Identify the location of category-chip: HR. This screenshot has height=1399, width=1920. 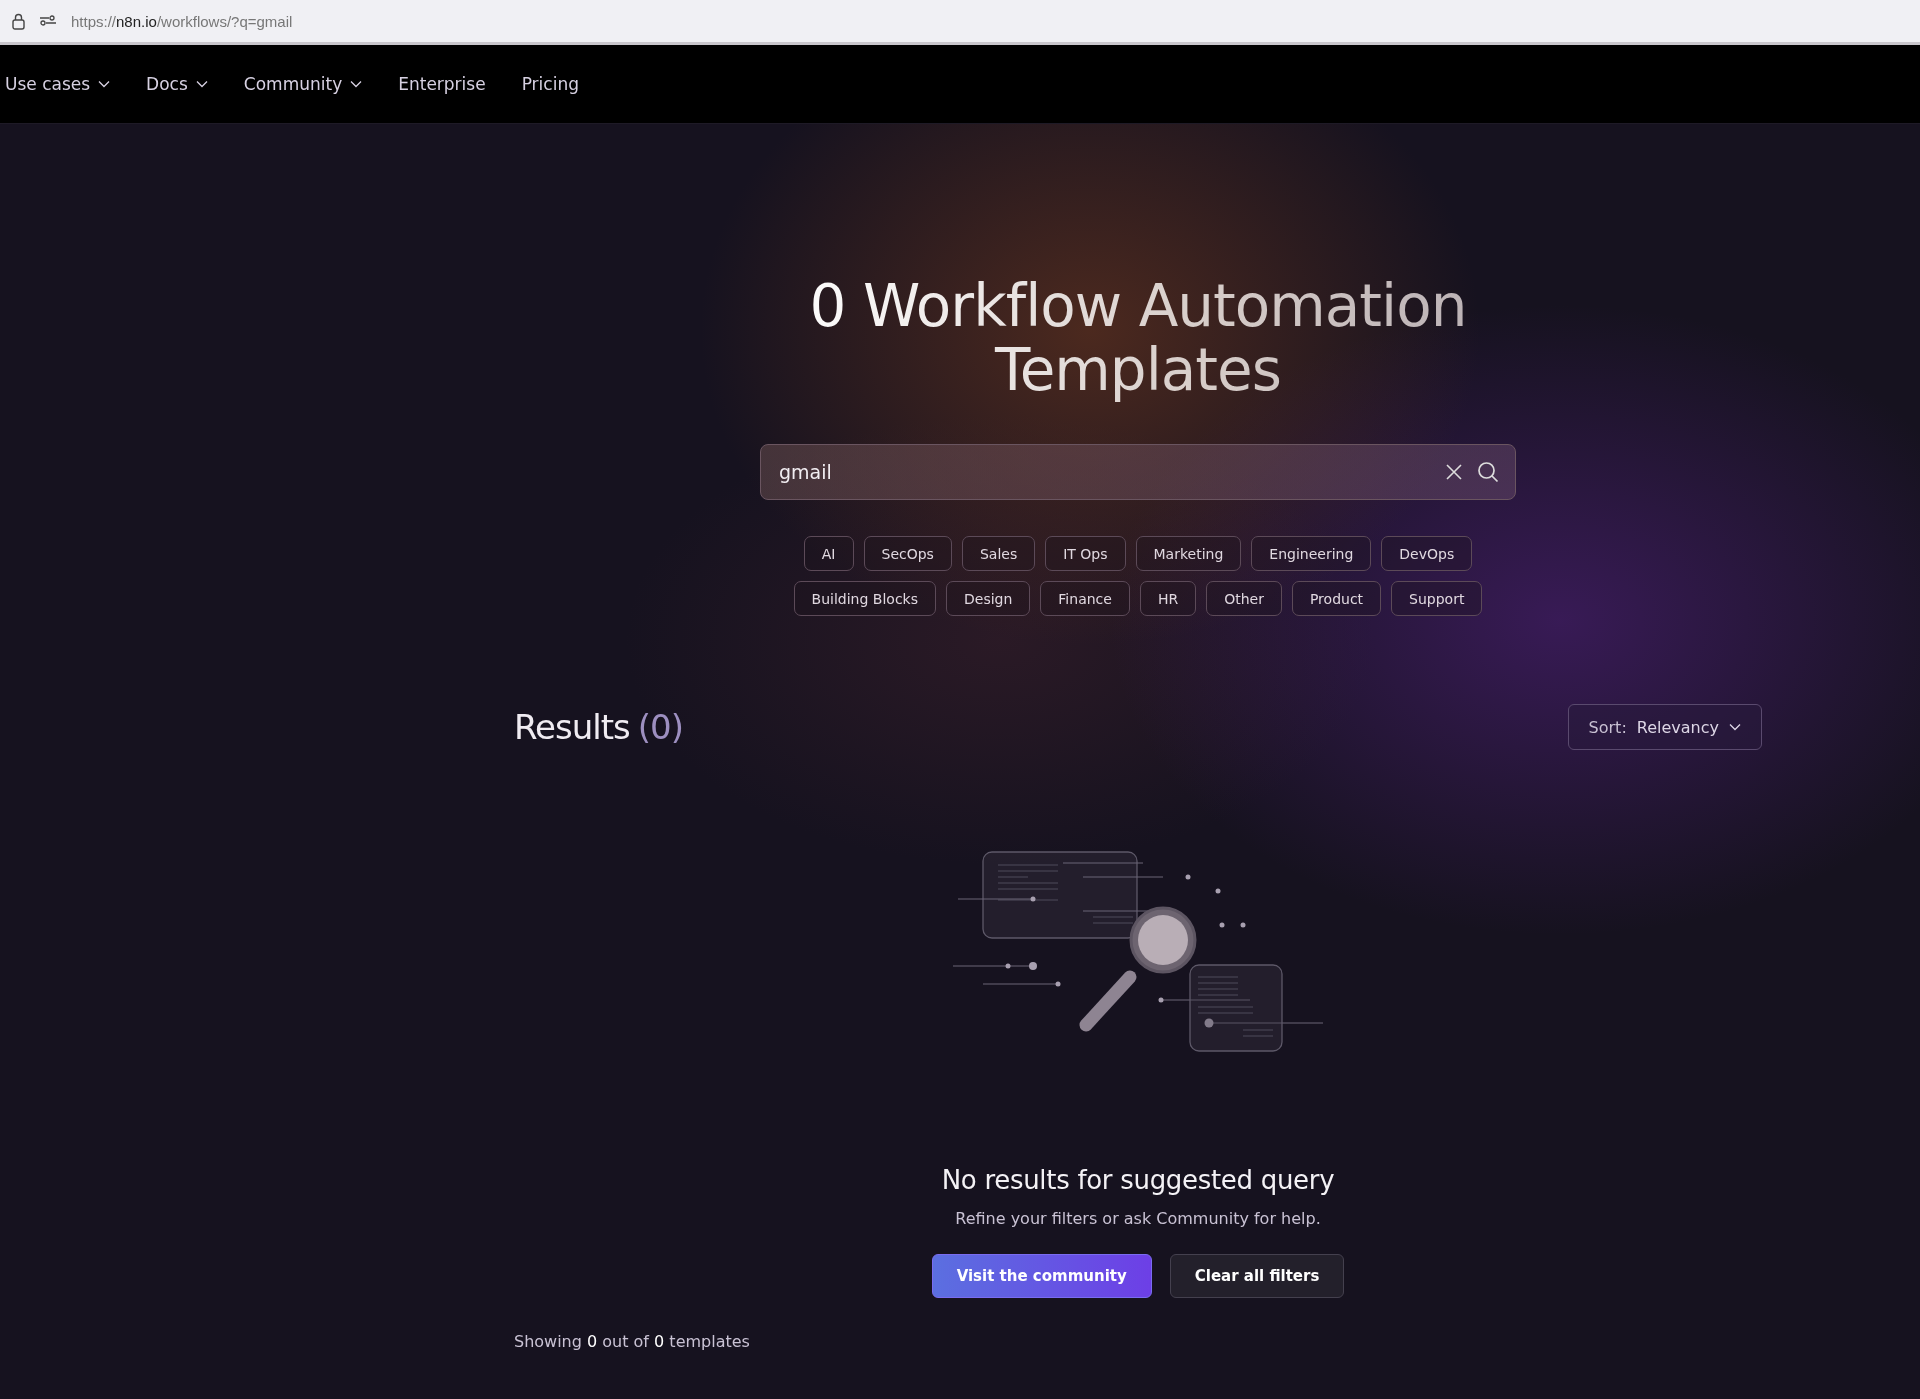
(1168, 598).